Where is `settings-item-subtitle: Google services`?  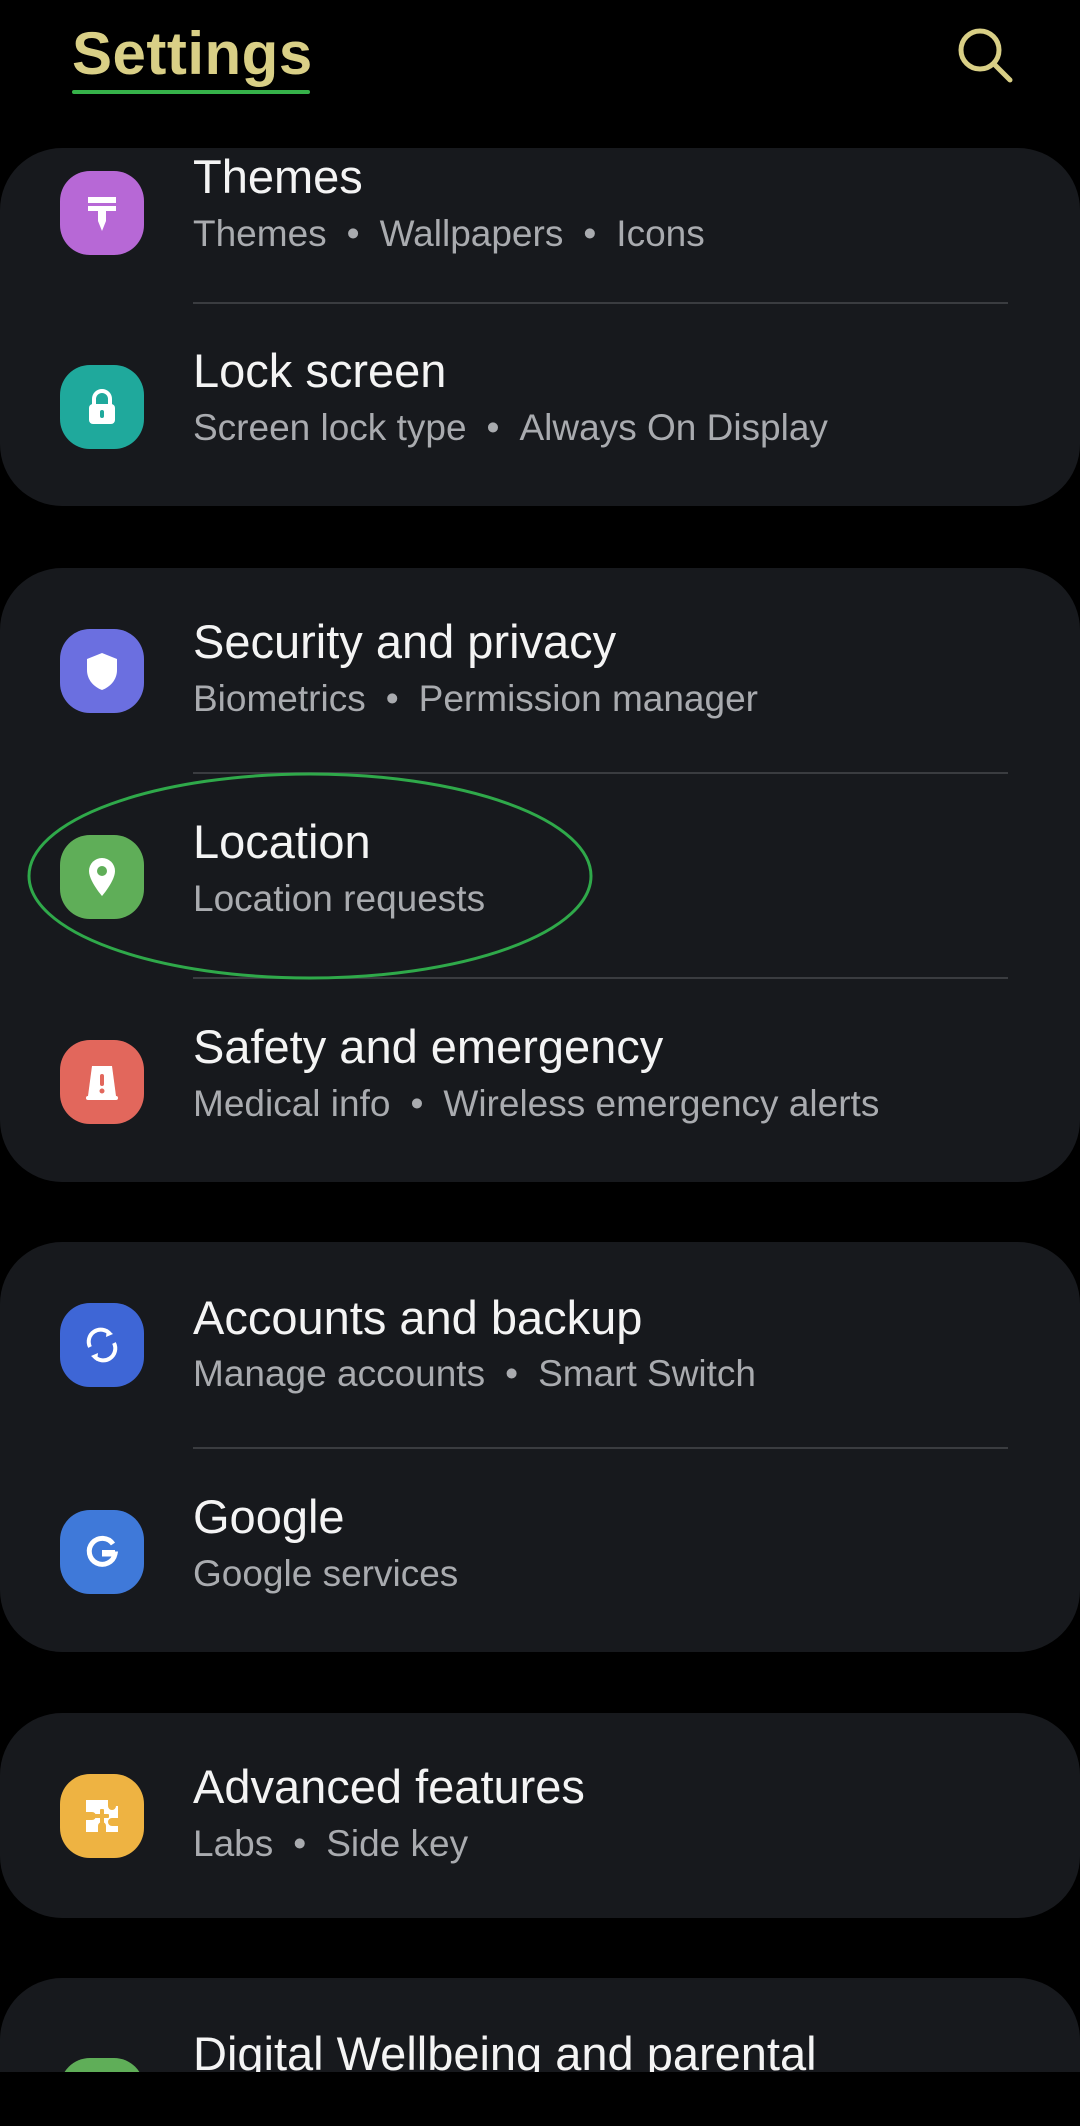
settings-item-subtitle: Google services is located at coordinates (326, 1573).